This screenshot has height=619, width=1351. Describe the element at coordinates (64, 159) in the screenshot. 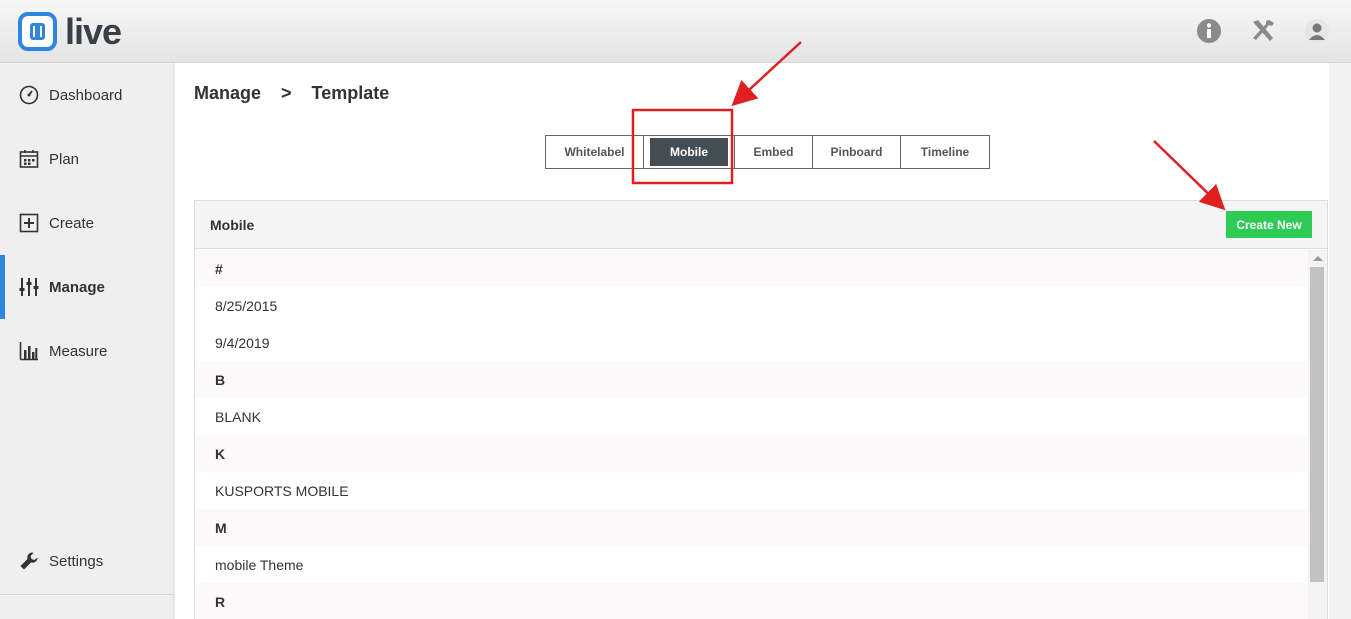

I see `sidebar-item-label: Plan` at that location.